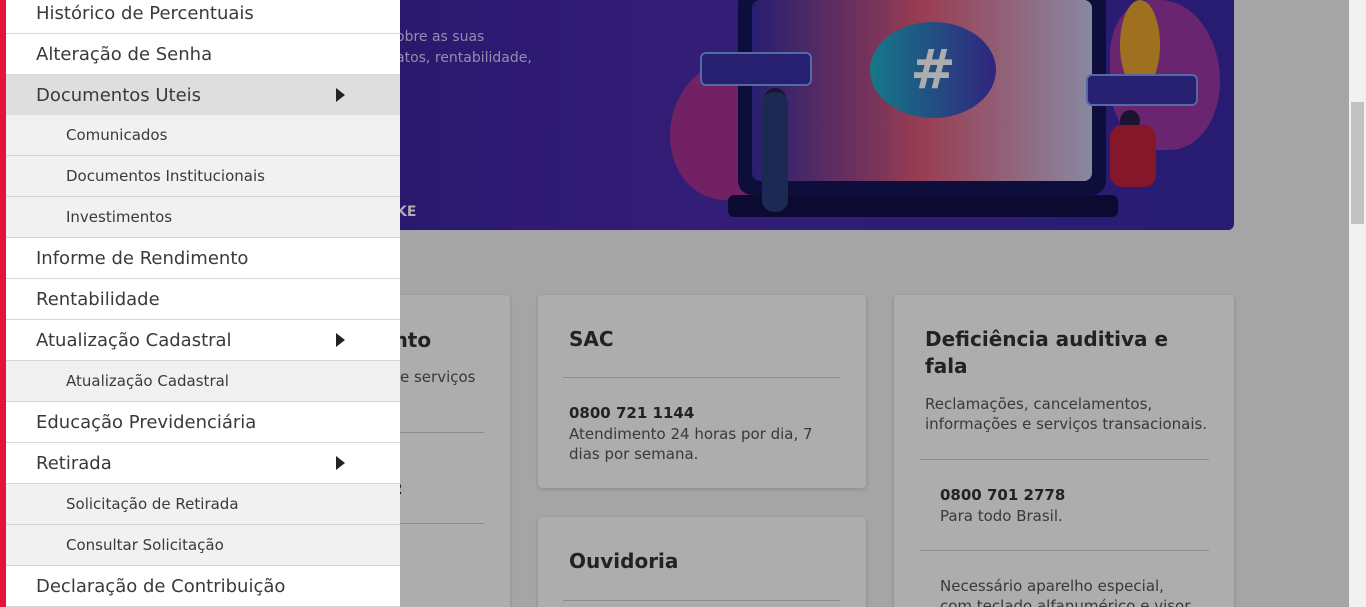  I want to click on menu-item-label: Comunicados, so click(117, 135).